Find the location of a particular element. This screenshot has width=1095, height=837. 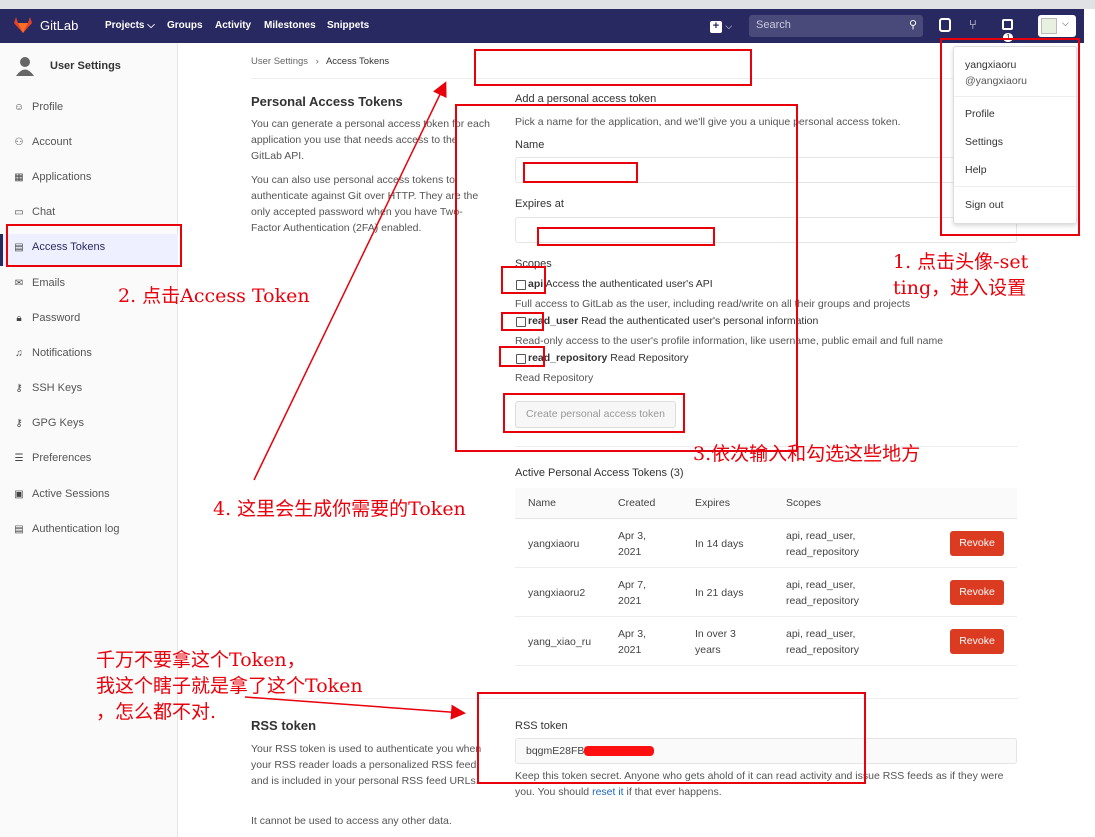

annotation-step-1: 1. 点击头像-set ting，进入设置 is located at coordinates (961, 275).